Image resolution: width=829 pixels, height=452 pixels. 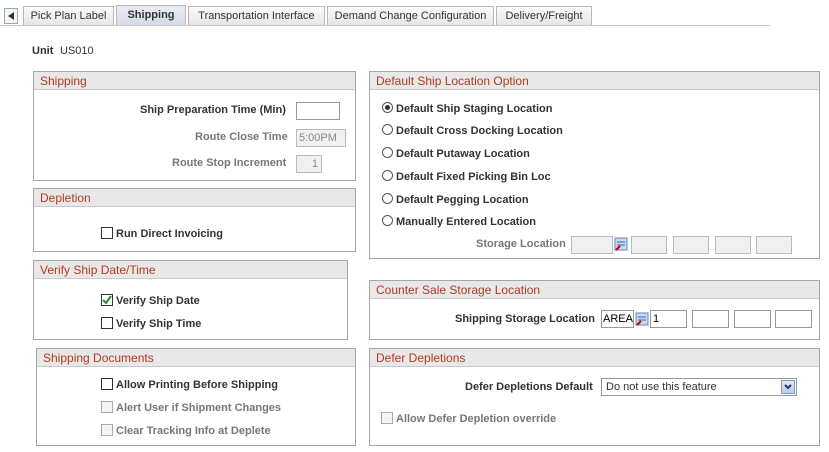 What do you see at coordinates (194, 81) in the screenshot?
I see `shipping-group-title: Shipping` at bounding box center [194, 81].